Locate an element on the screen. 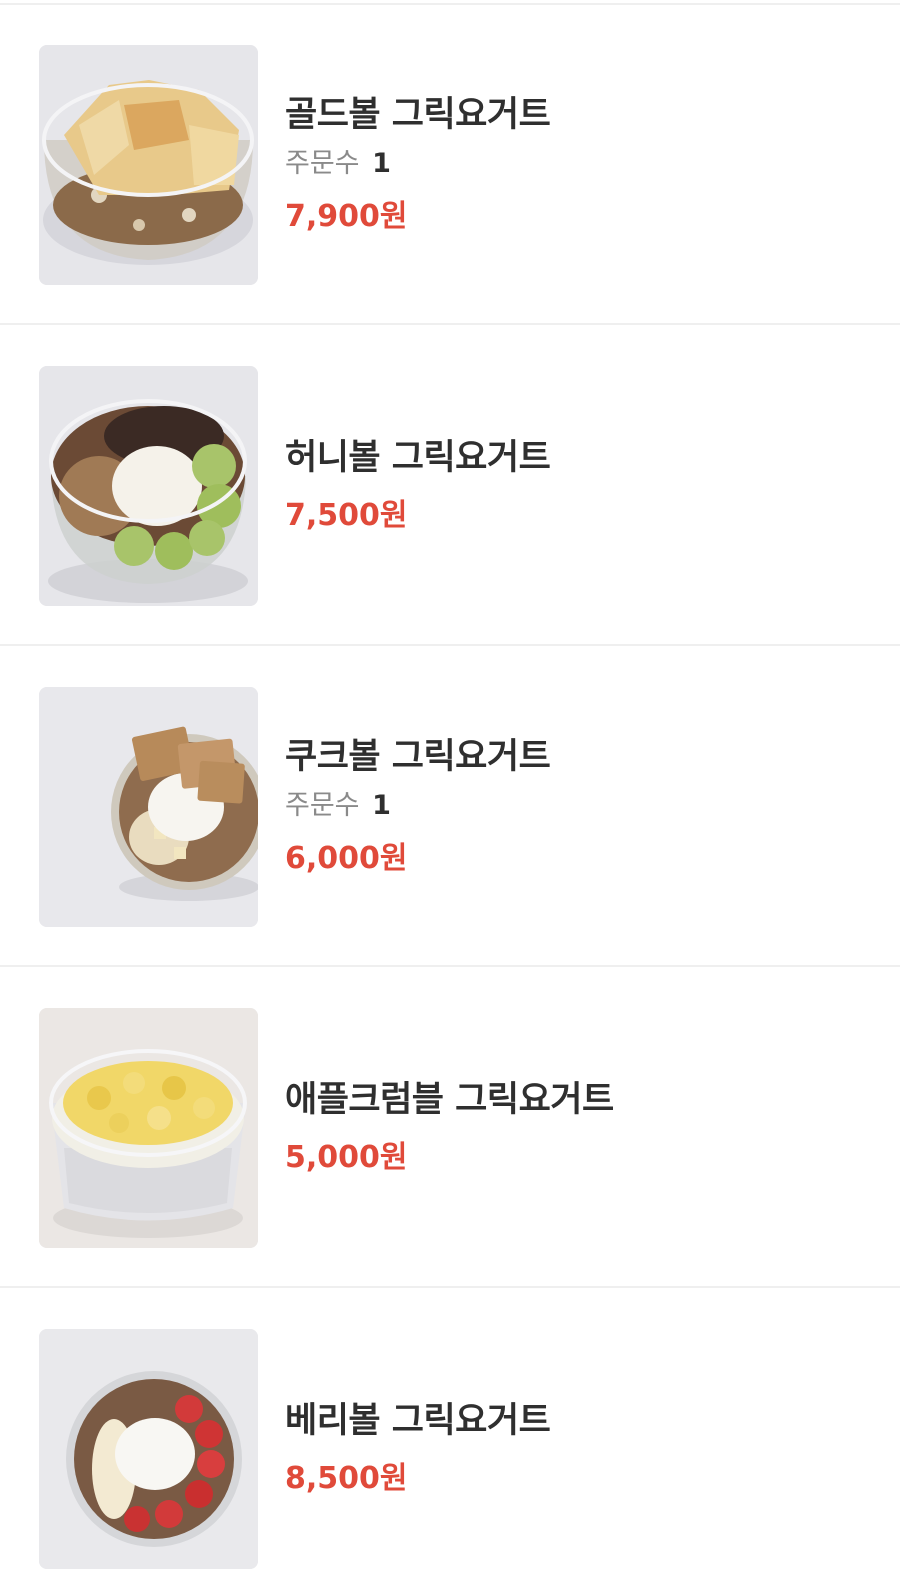 This screenshot has height=1569, width=900. item-price: 7,500원 is located at coordinates (346, 515).